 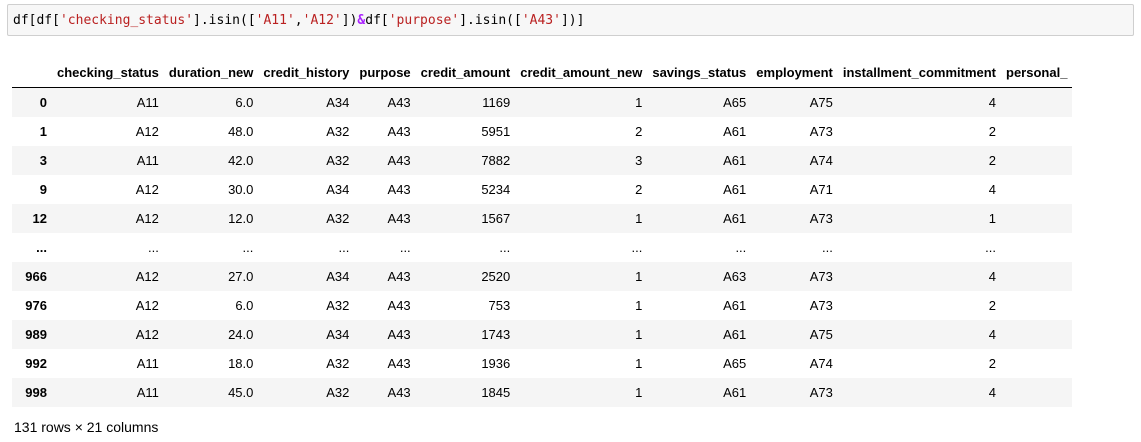 I want to click on table-cell: 3, so click(x=639, y=160).